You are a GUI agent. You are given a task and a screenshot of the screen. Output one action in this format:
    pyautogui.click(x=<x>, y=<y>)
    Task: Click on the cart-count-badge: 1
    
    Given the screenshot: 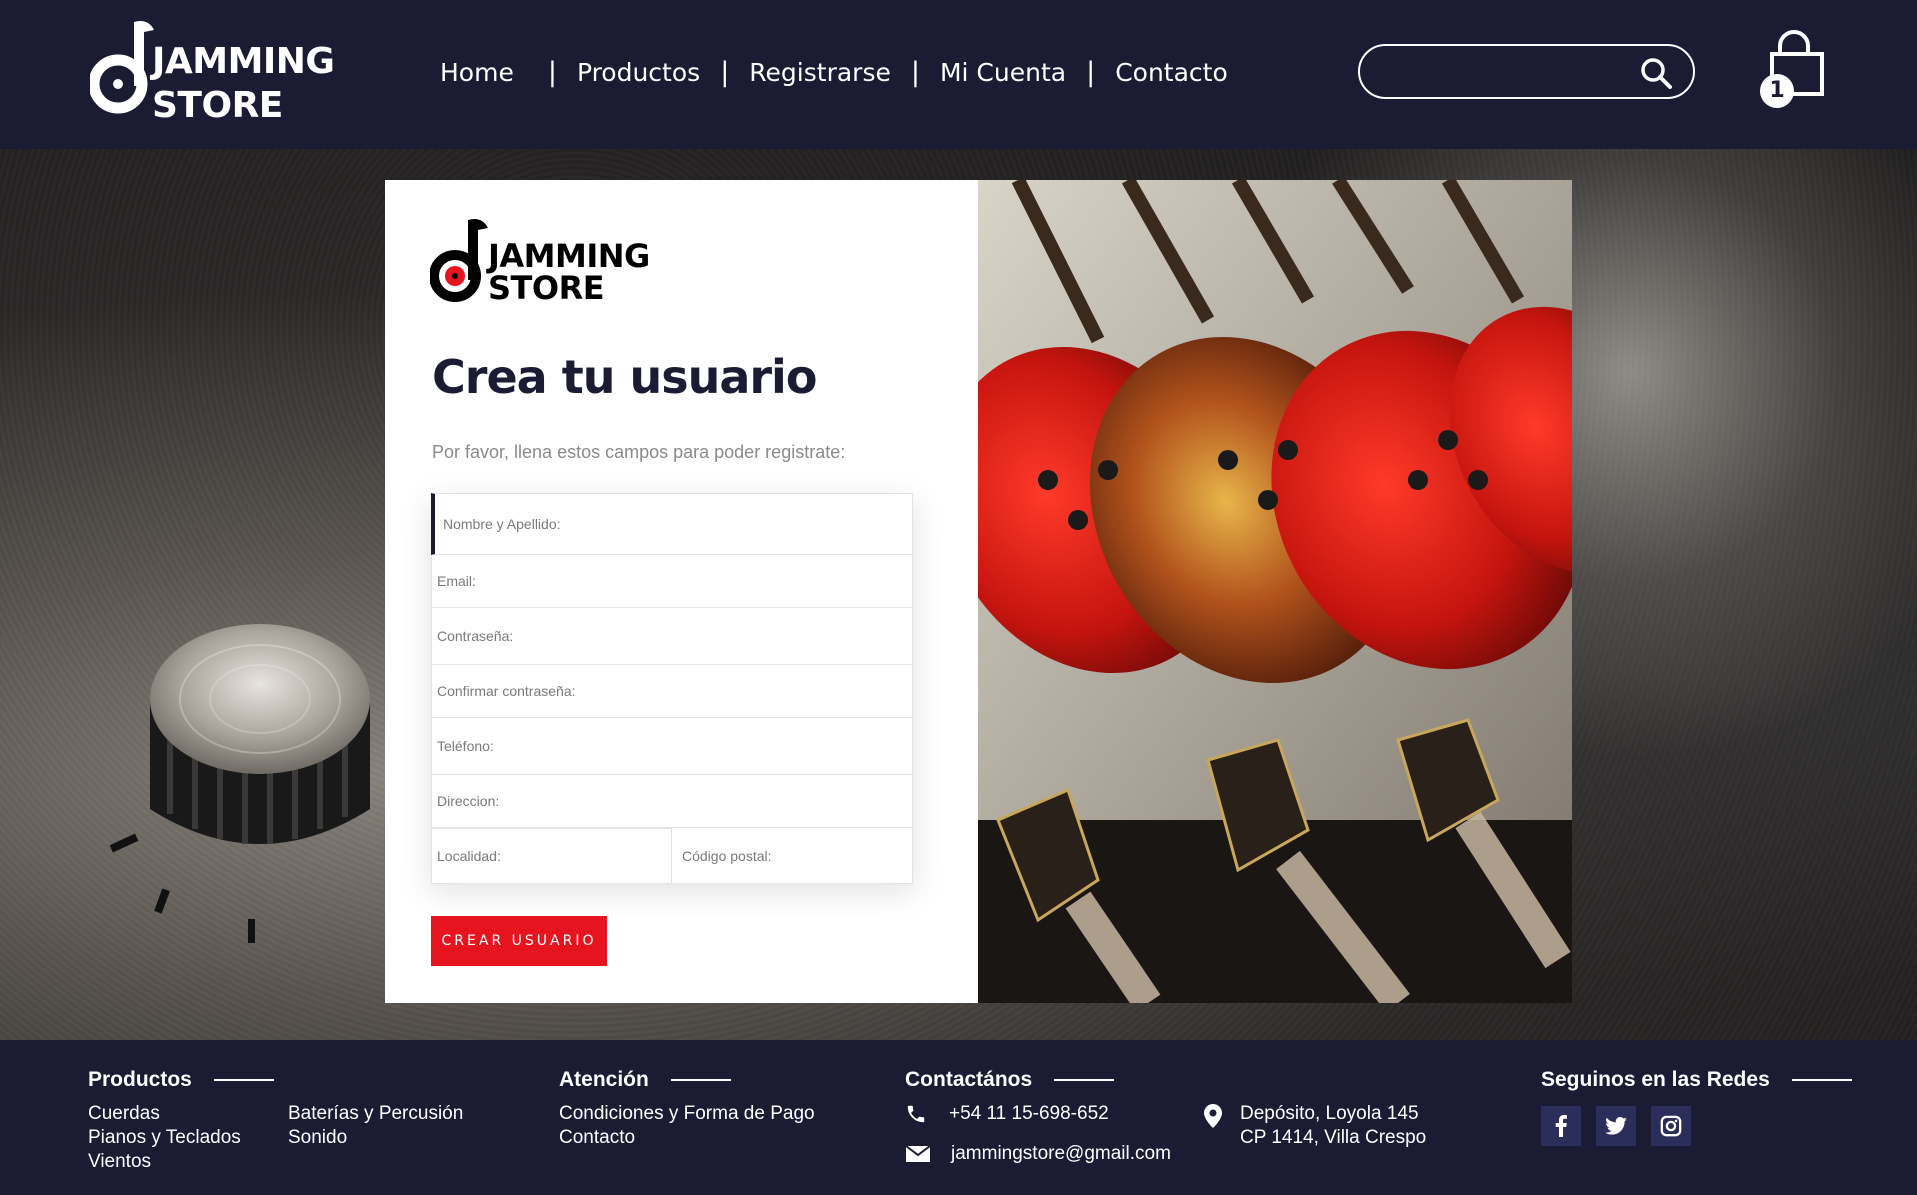 What is the action you would take?
    pyautogui.click(x=1777, y=91)
    